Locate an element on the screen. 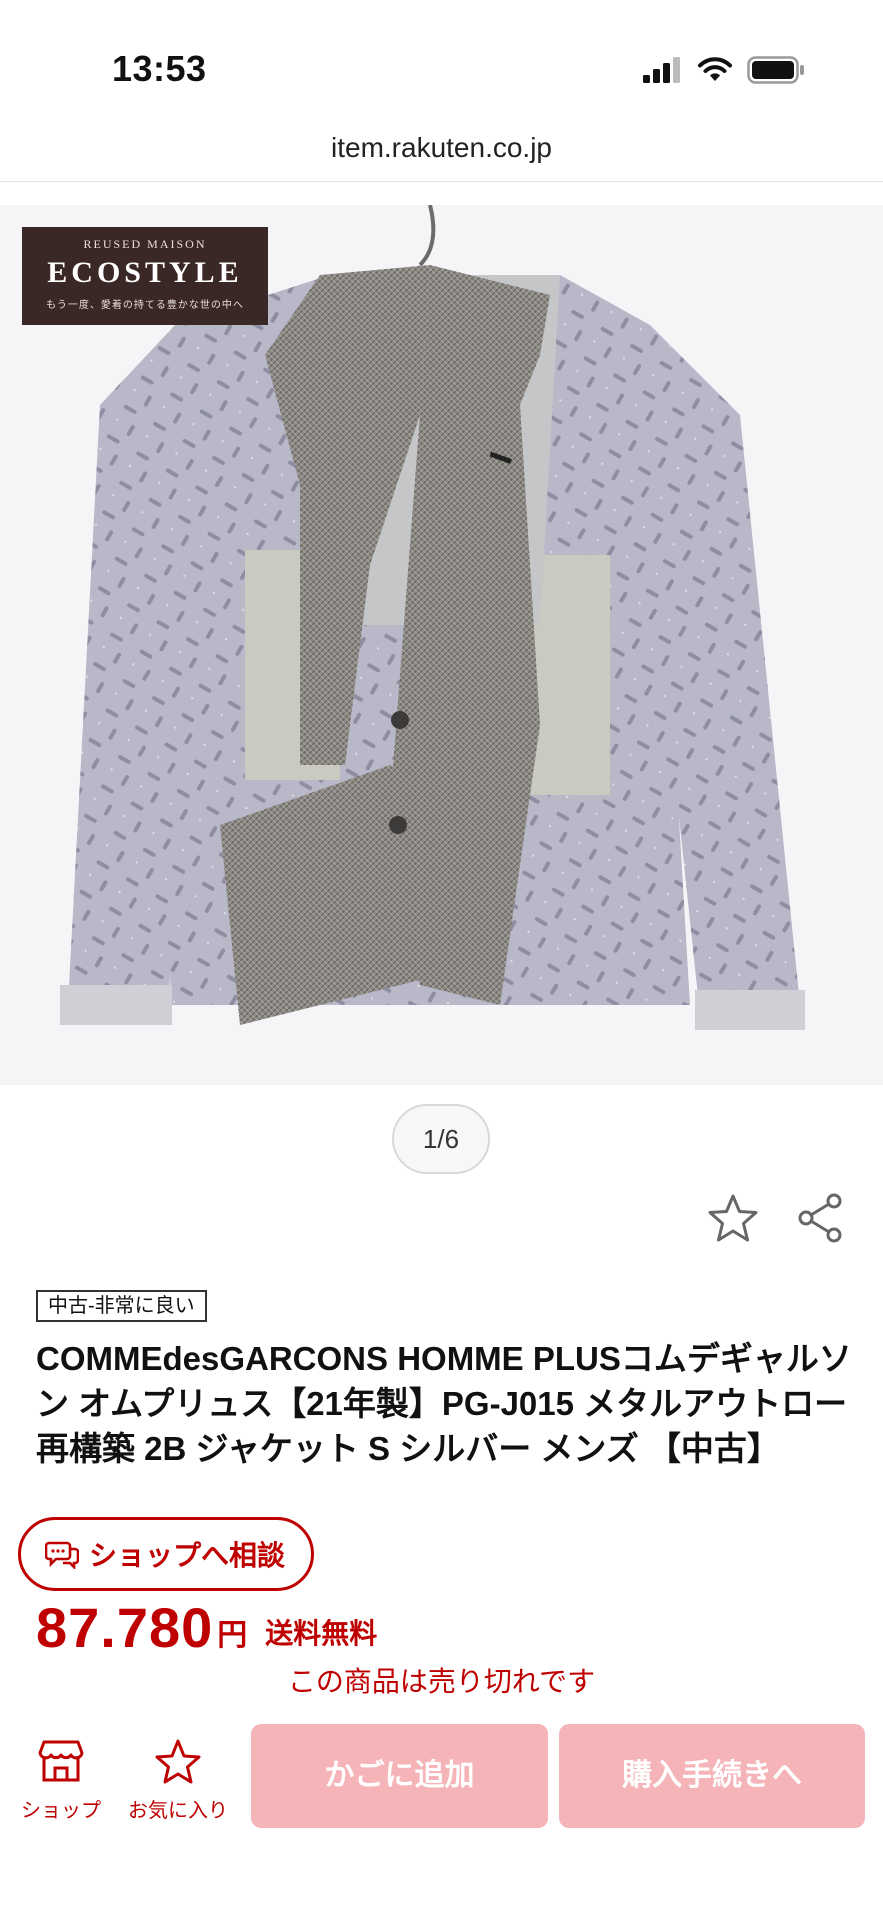  url-text: item.rakuten.co.jp is located at coordinates (441, 147).